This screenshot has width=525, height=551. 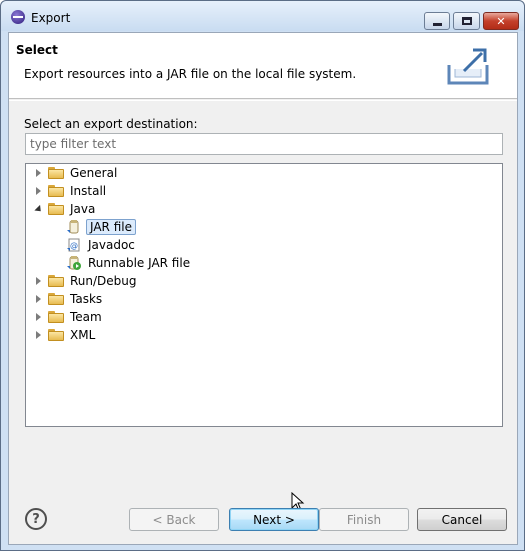 I want to click on javadoc-icon: @, so click(x=73, y=245).